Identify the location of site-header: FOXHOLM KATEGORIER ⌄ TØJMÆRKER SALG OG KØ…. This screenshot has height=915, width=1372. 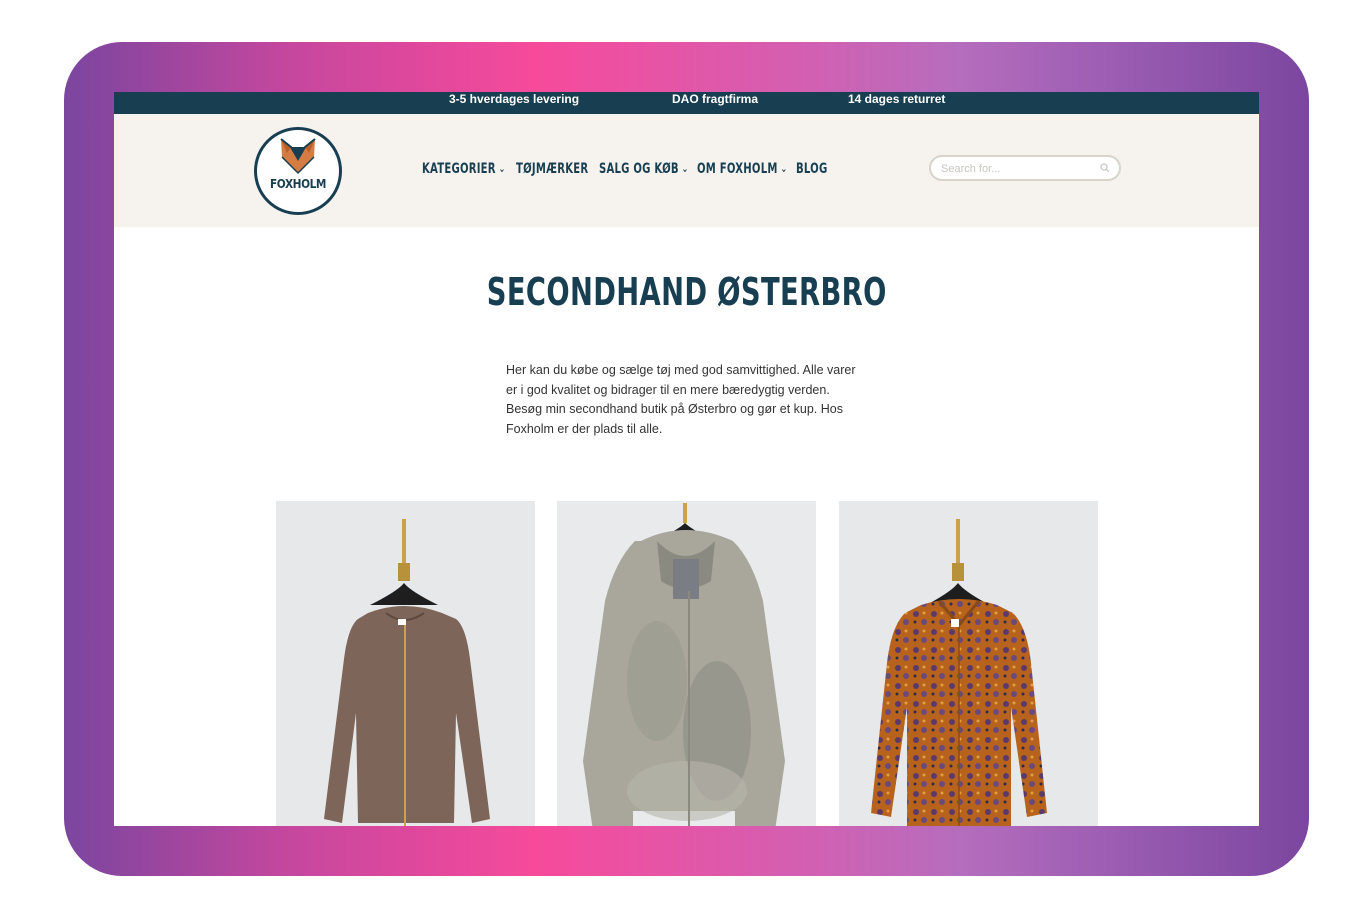
(686, 170).